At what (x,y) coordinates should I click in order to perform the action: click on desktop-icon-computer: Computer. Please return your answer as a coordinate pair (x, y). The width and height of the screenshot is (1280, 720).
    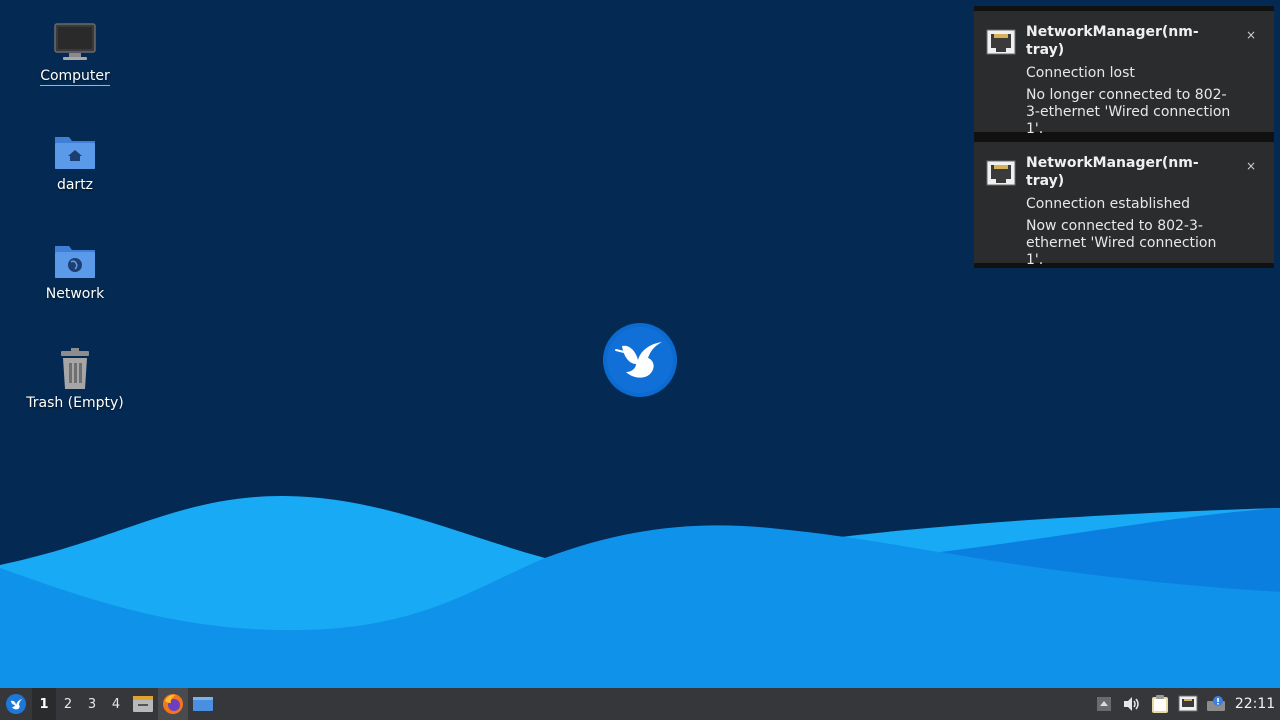
    Looking at the image, I should click on (75, 52).